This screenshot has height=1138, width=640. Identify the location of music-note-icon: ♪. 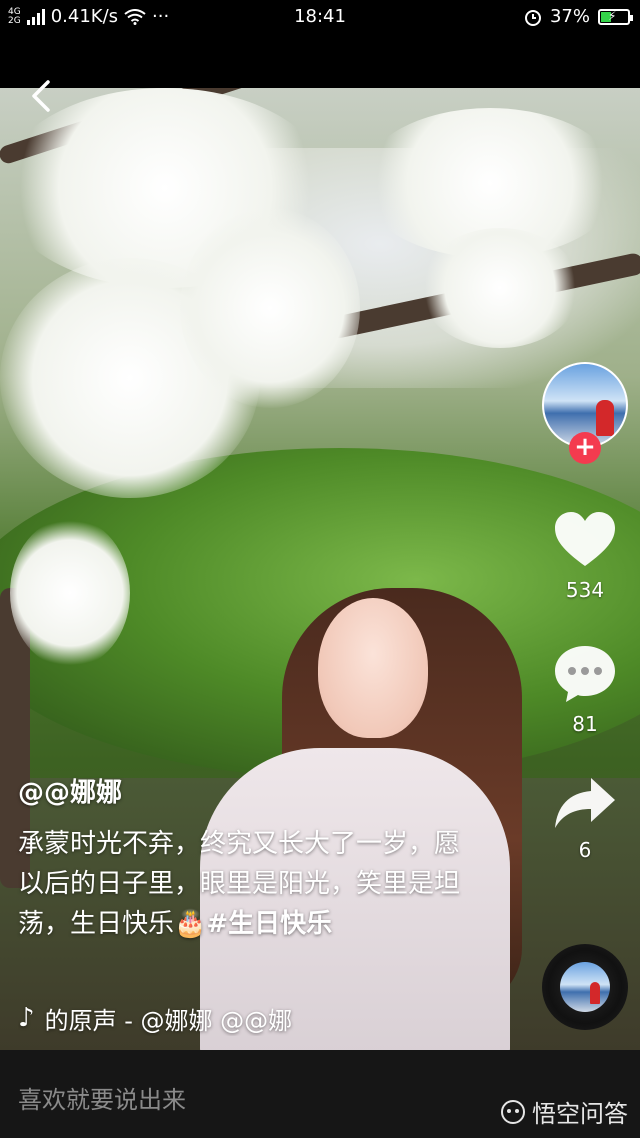
(26, 1018).